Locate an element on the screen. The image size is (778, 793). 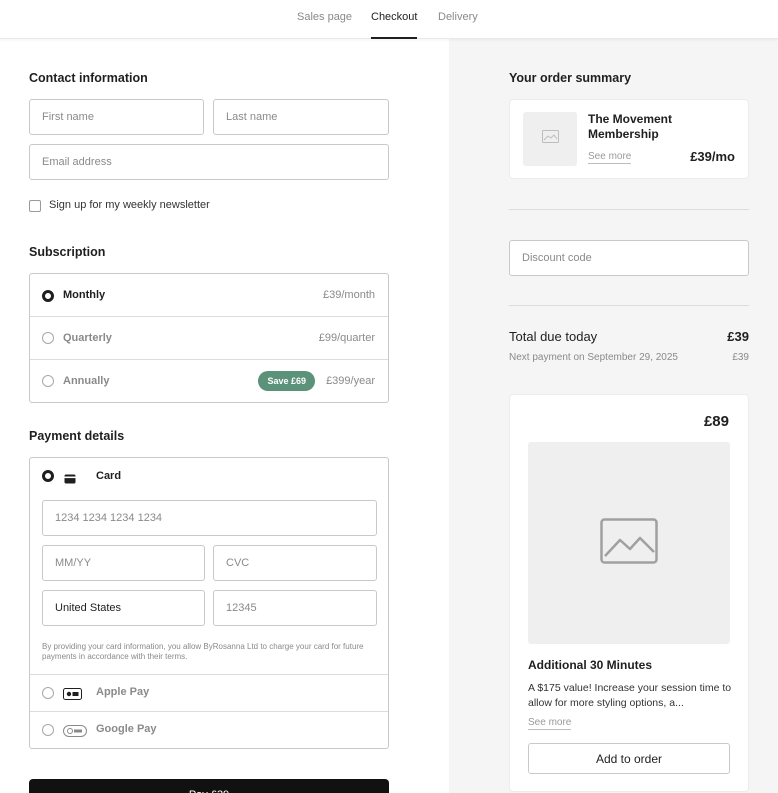
card-icon is located at coordinates (70, 480).